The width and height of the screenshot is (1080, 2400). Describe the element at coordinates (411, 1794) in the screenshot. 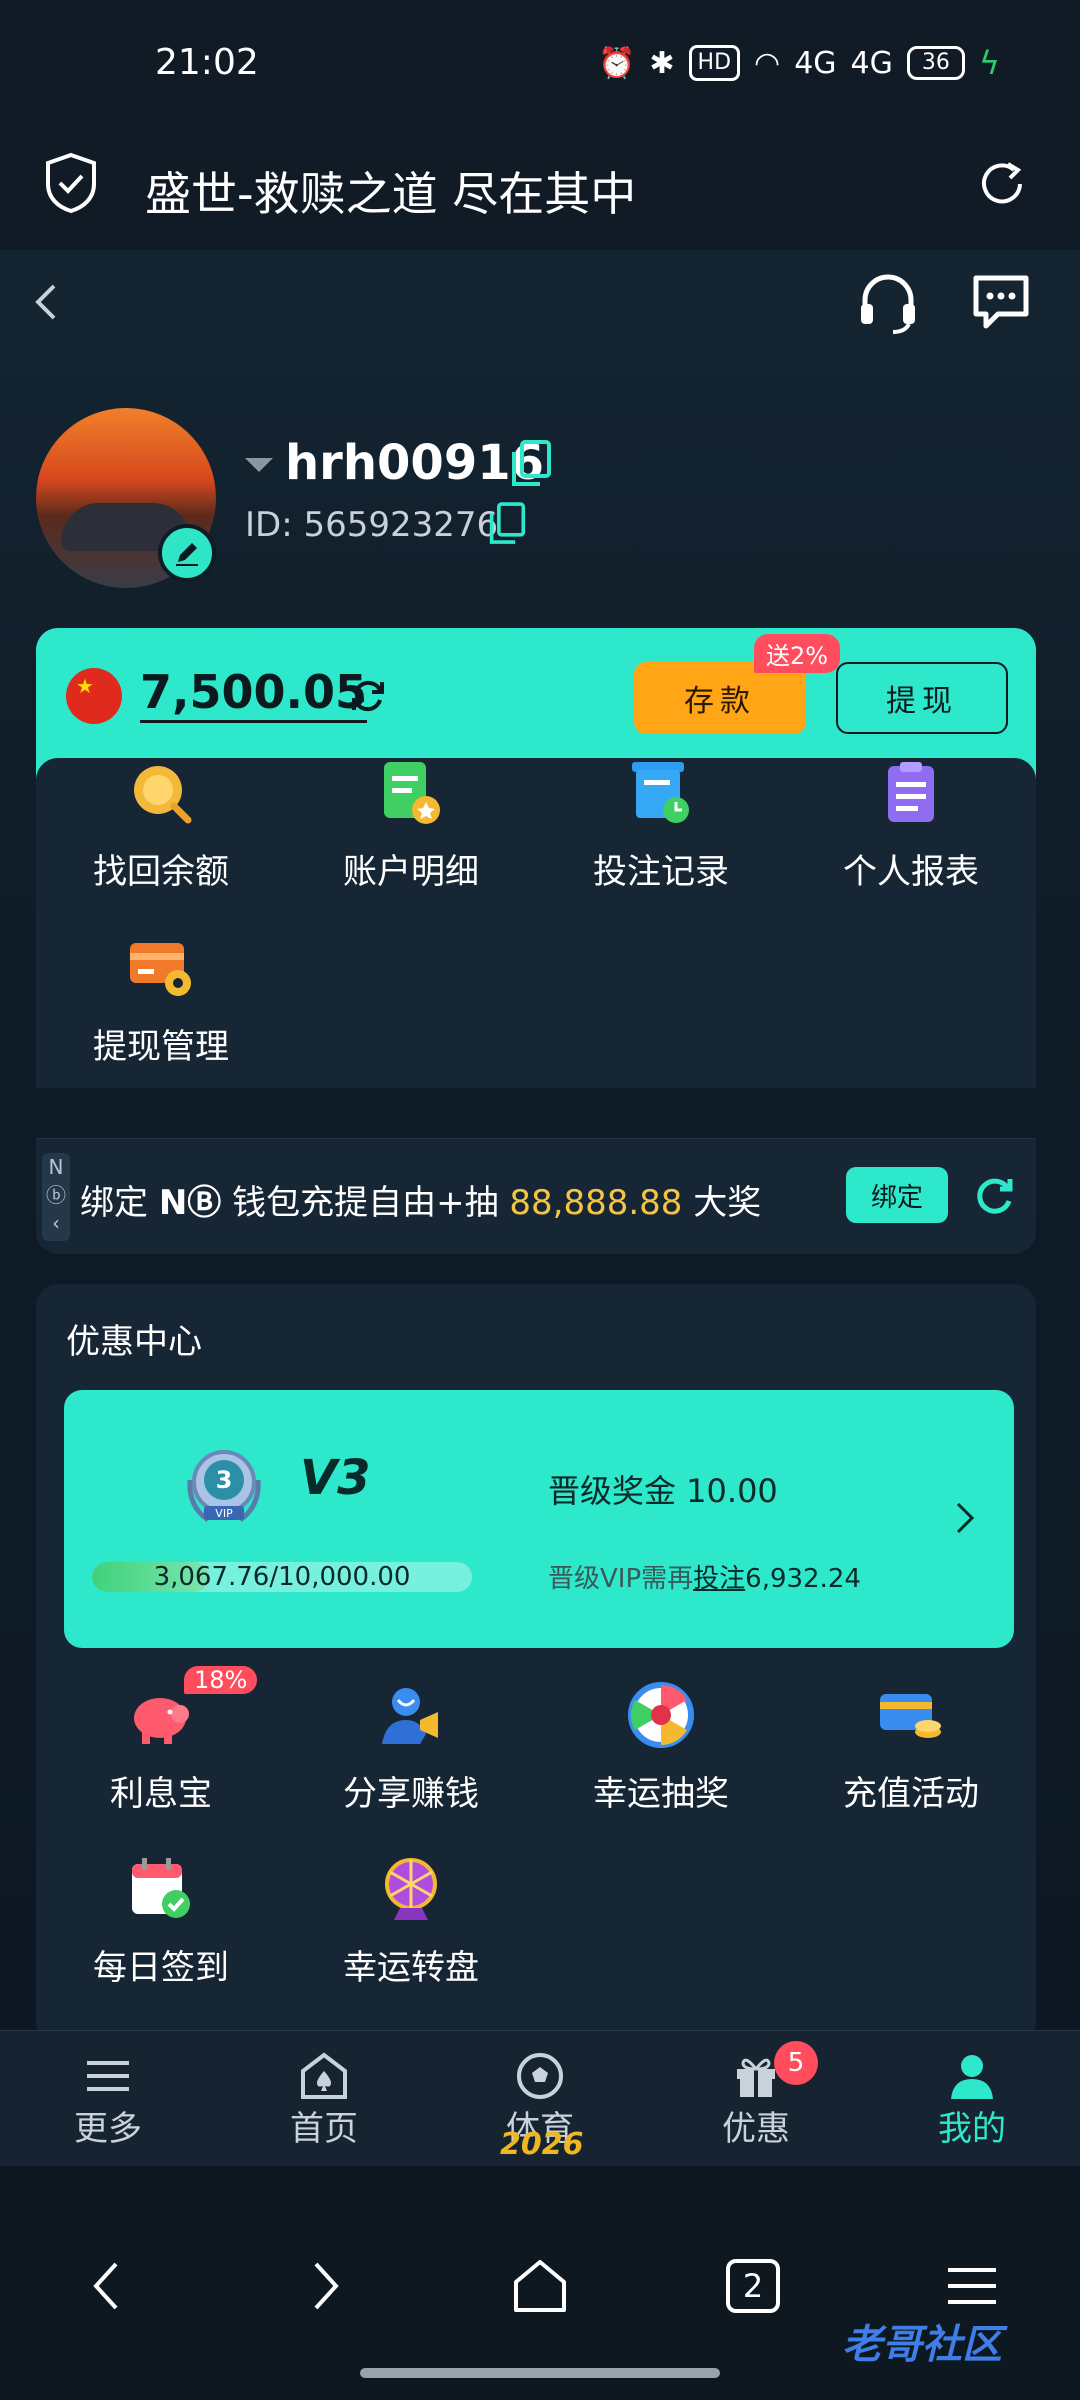

I see `promo-label: 分享赚钱` at that location.